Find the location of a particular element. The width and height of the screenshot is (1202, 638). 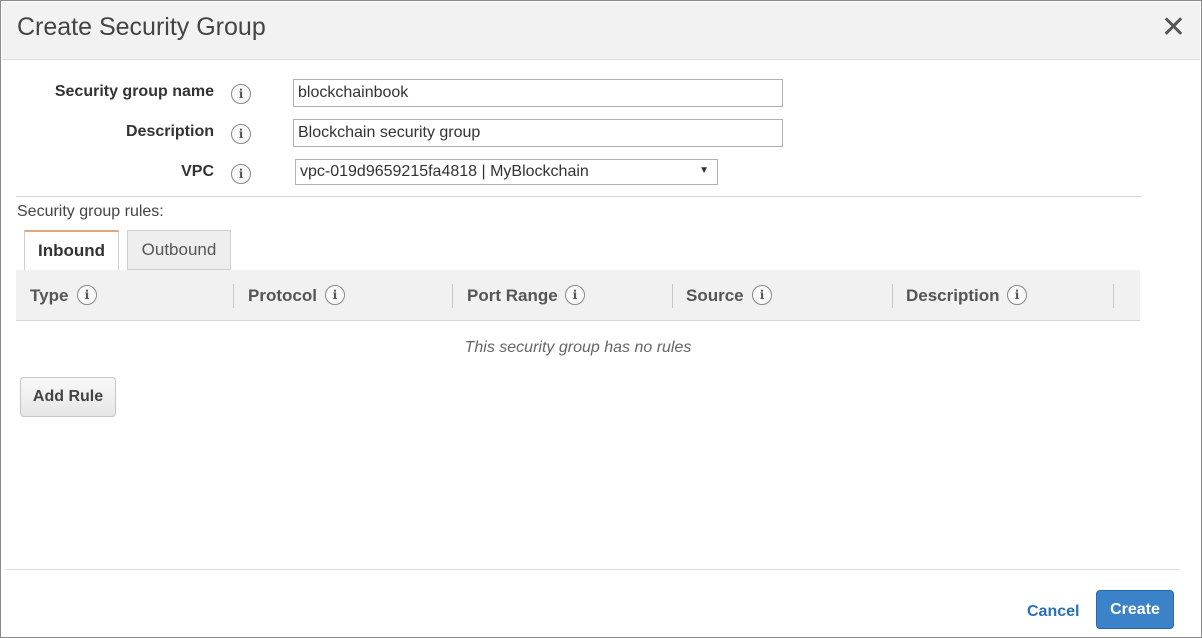

close-icon: ✕ is located at coordinates (1173, 28).